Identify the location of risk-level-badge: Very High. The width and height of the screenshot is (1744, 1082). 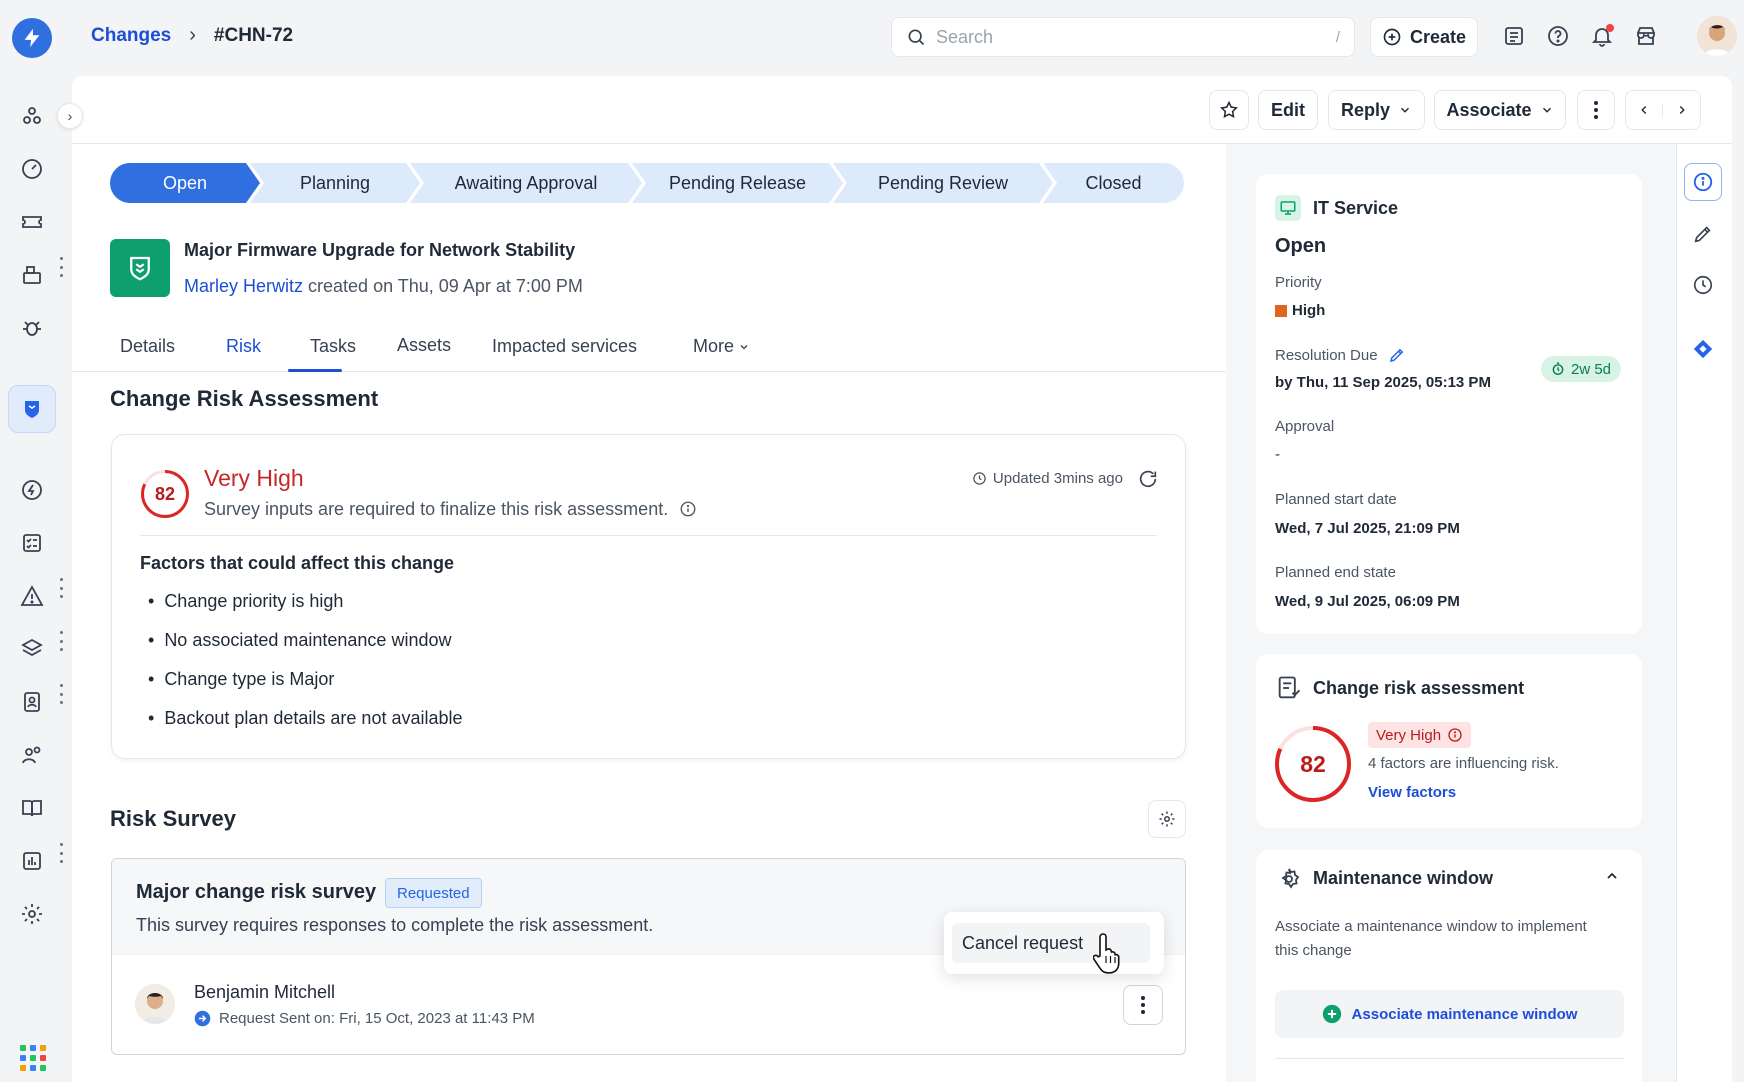
(1420, 735).